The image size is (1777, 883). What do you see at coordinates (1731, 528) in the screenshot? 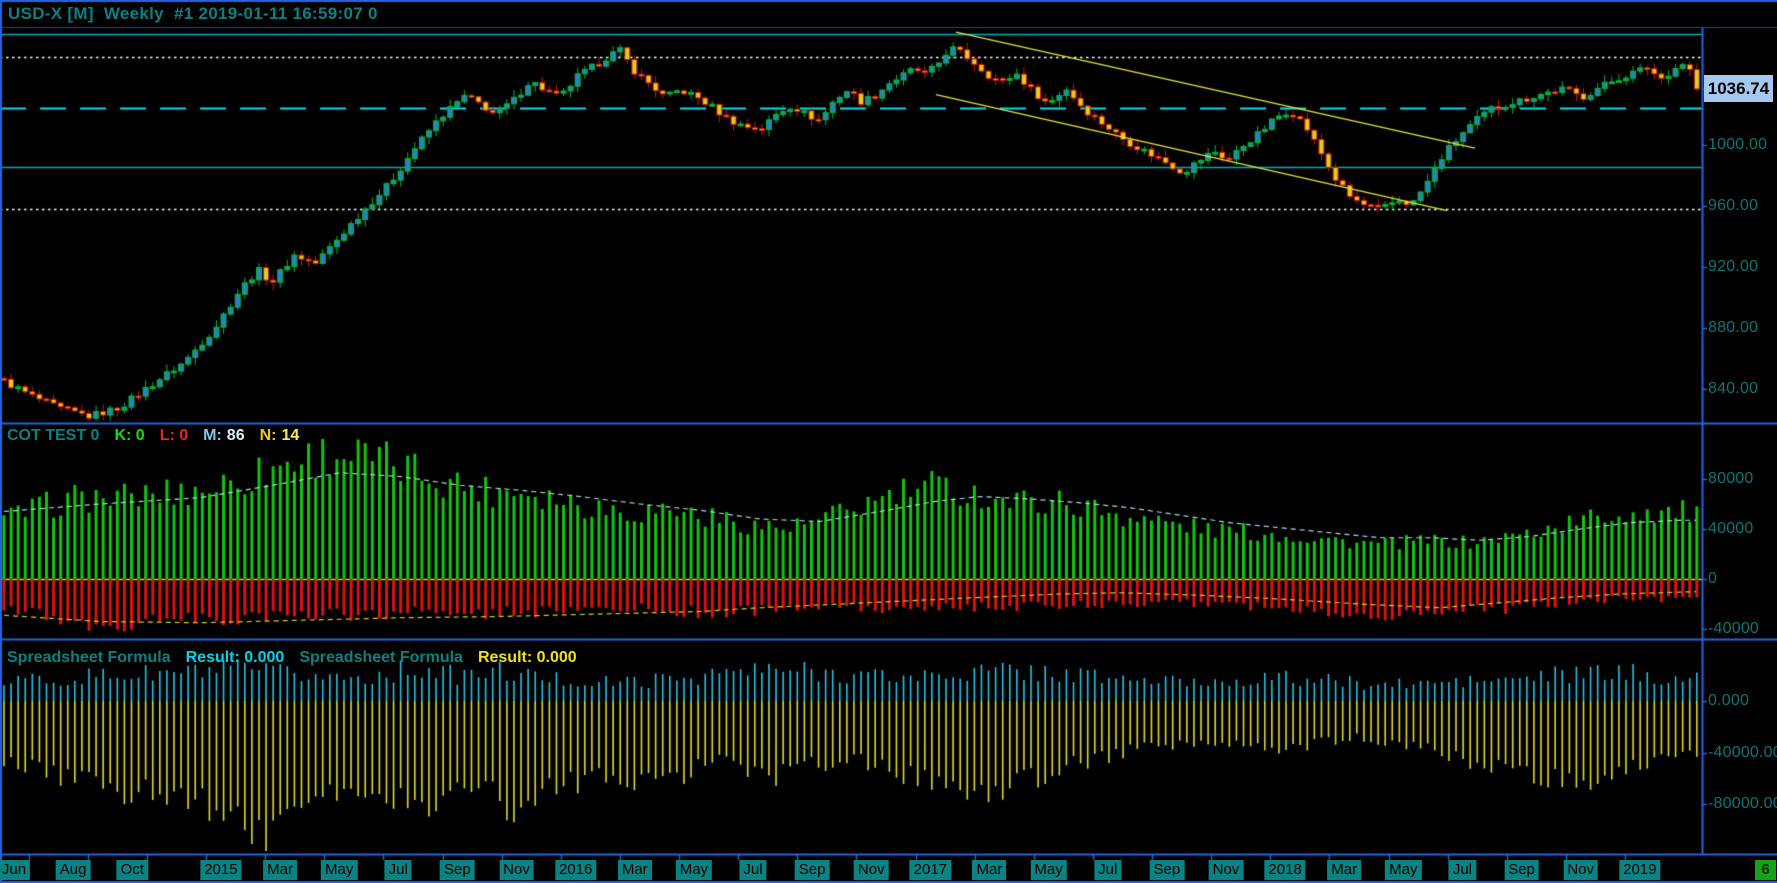
I see `axis-tick-label: 40000` at bounding box center [1731, 528].